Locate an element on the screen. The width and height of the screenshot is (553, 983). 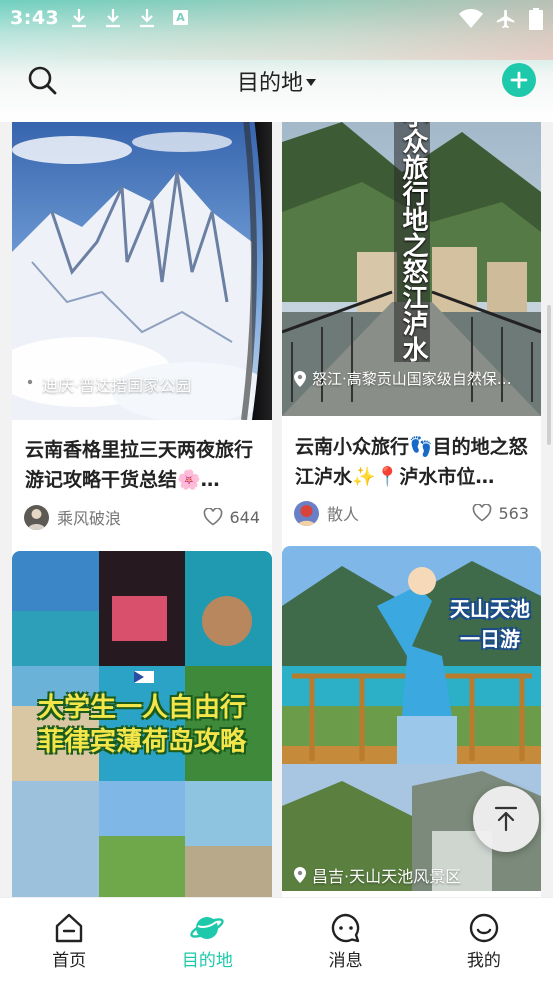
page-title: 目的地 is located at coordinates (276, 81).